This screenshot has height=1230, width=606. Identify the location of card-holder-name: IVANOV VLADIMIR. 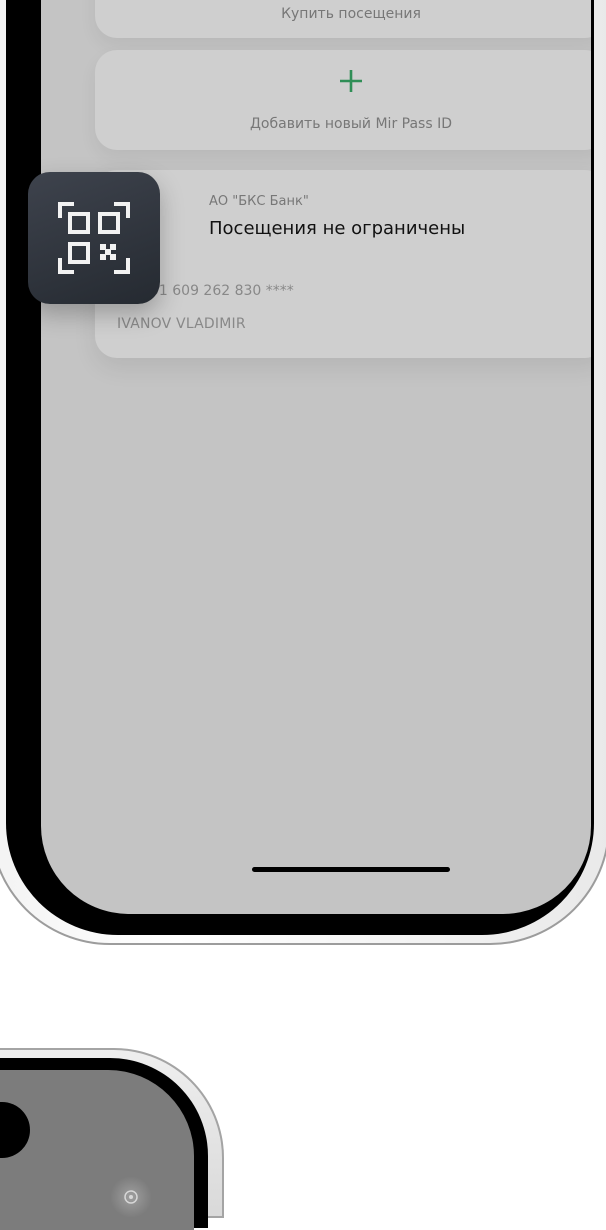
(181, 324).